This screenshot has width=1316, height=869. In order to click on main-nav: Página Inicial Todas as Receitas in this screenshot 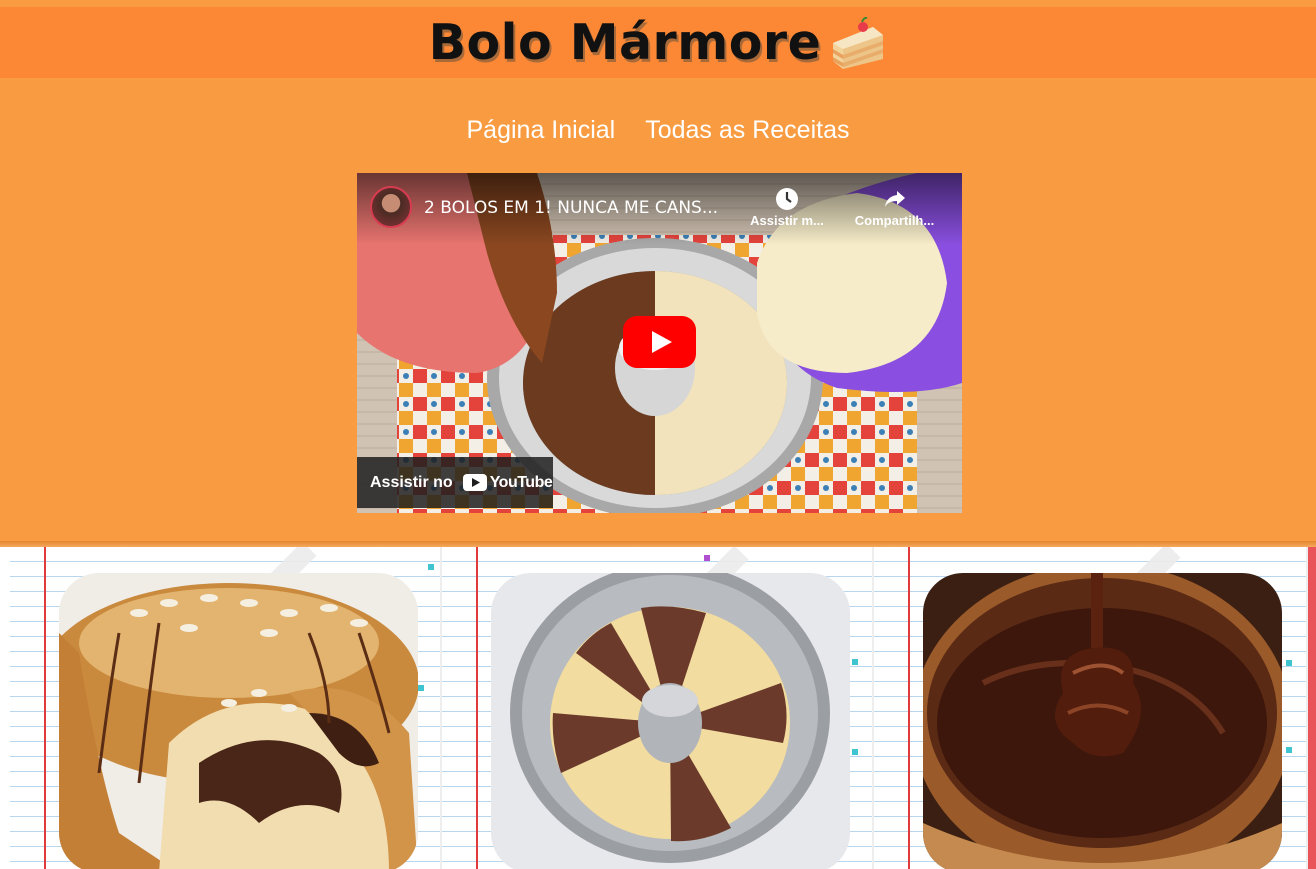, I will do `click(658, 130)`.